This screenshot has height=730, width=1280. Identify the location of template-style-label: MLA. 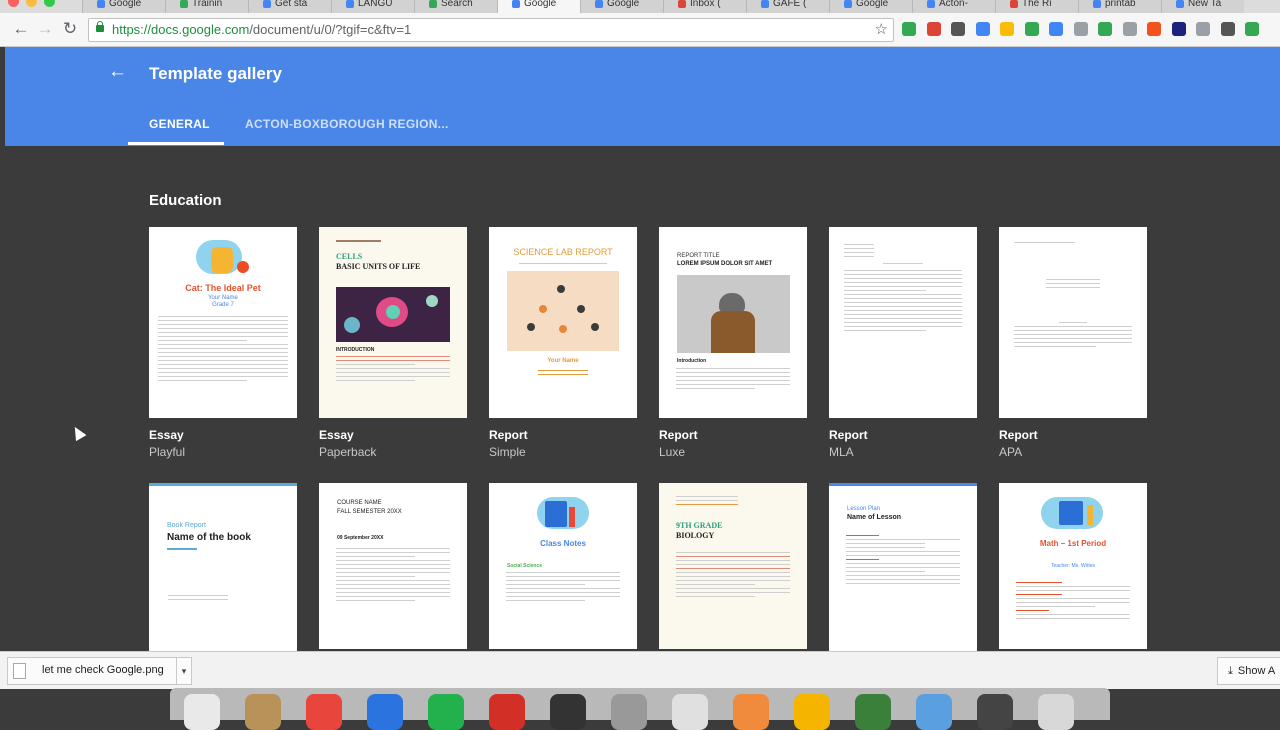
(841, 452).